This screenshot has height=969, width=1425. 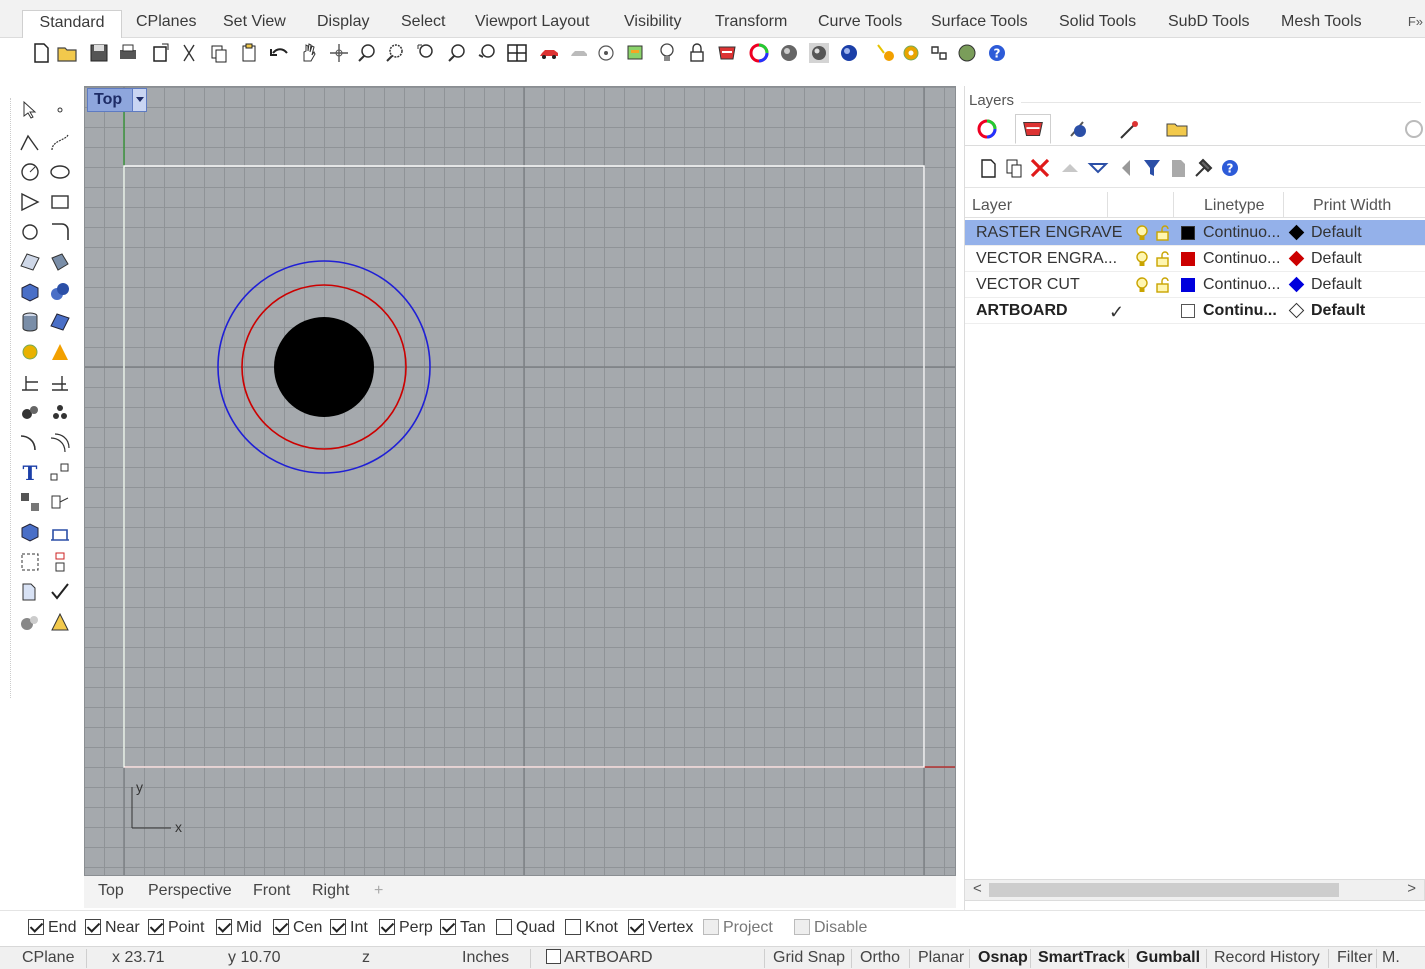 I want to click on planar-toggle: Planar, so click(x=941, y=958).